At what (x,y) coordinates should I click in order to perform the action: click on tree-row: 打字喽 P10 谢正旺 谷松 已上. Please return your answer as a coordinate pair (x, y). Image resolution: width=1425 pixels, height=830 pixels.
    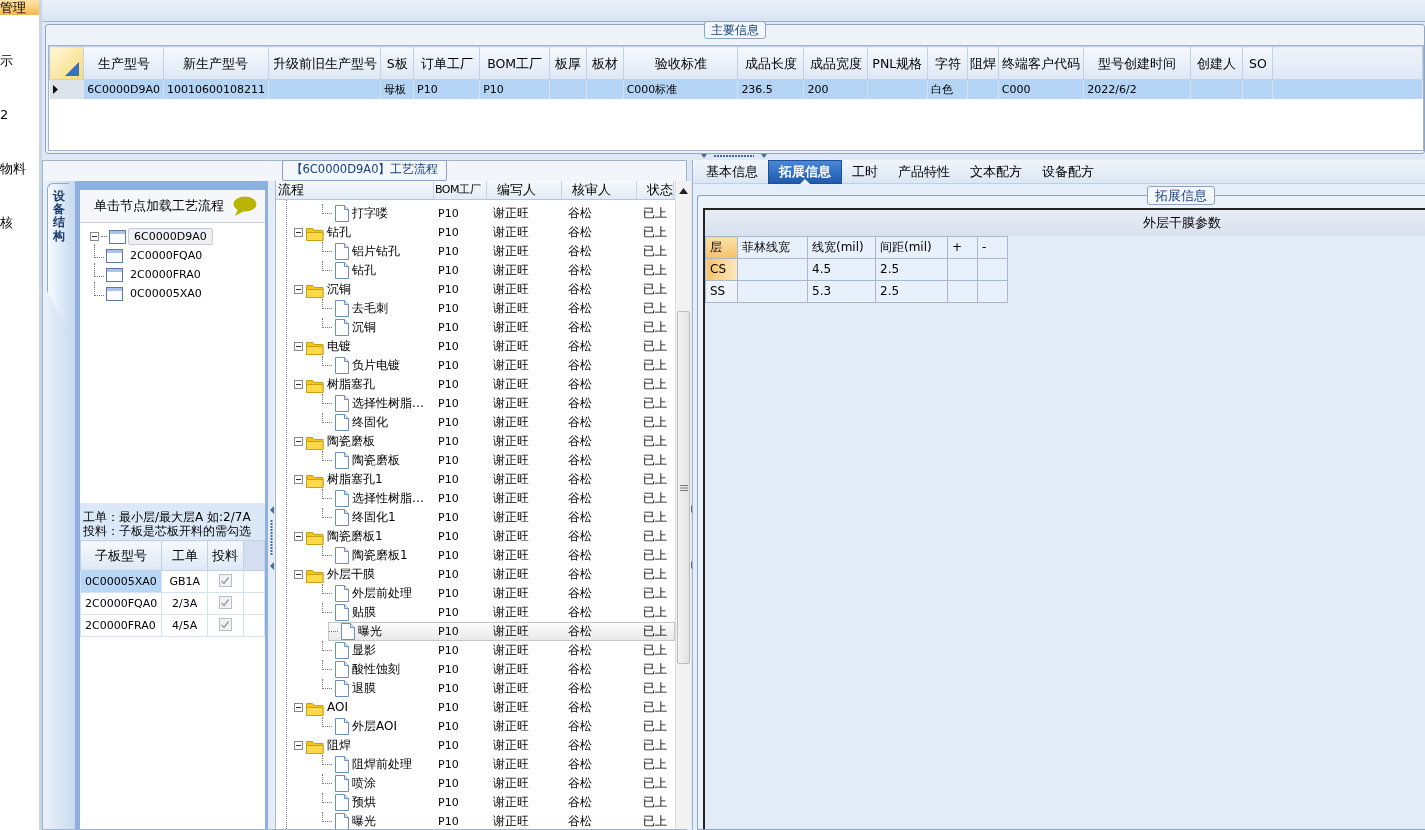
    Looking at the image, I should click on (475, 213).